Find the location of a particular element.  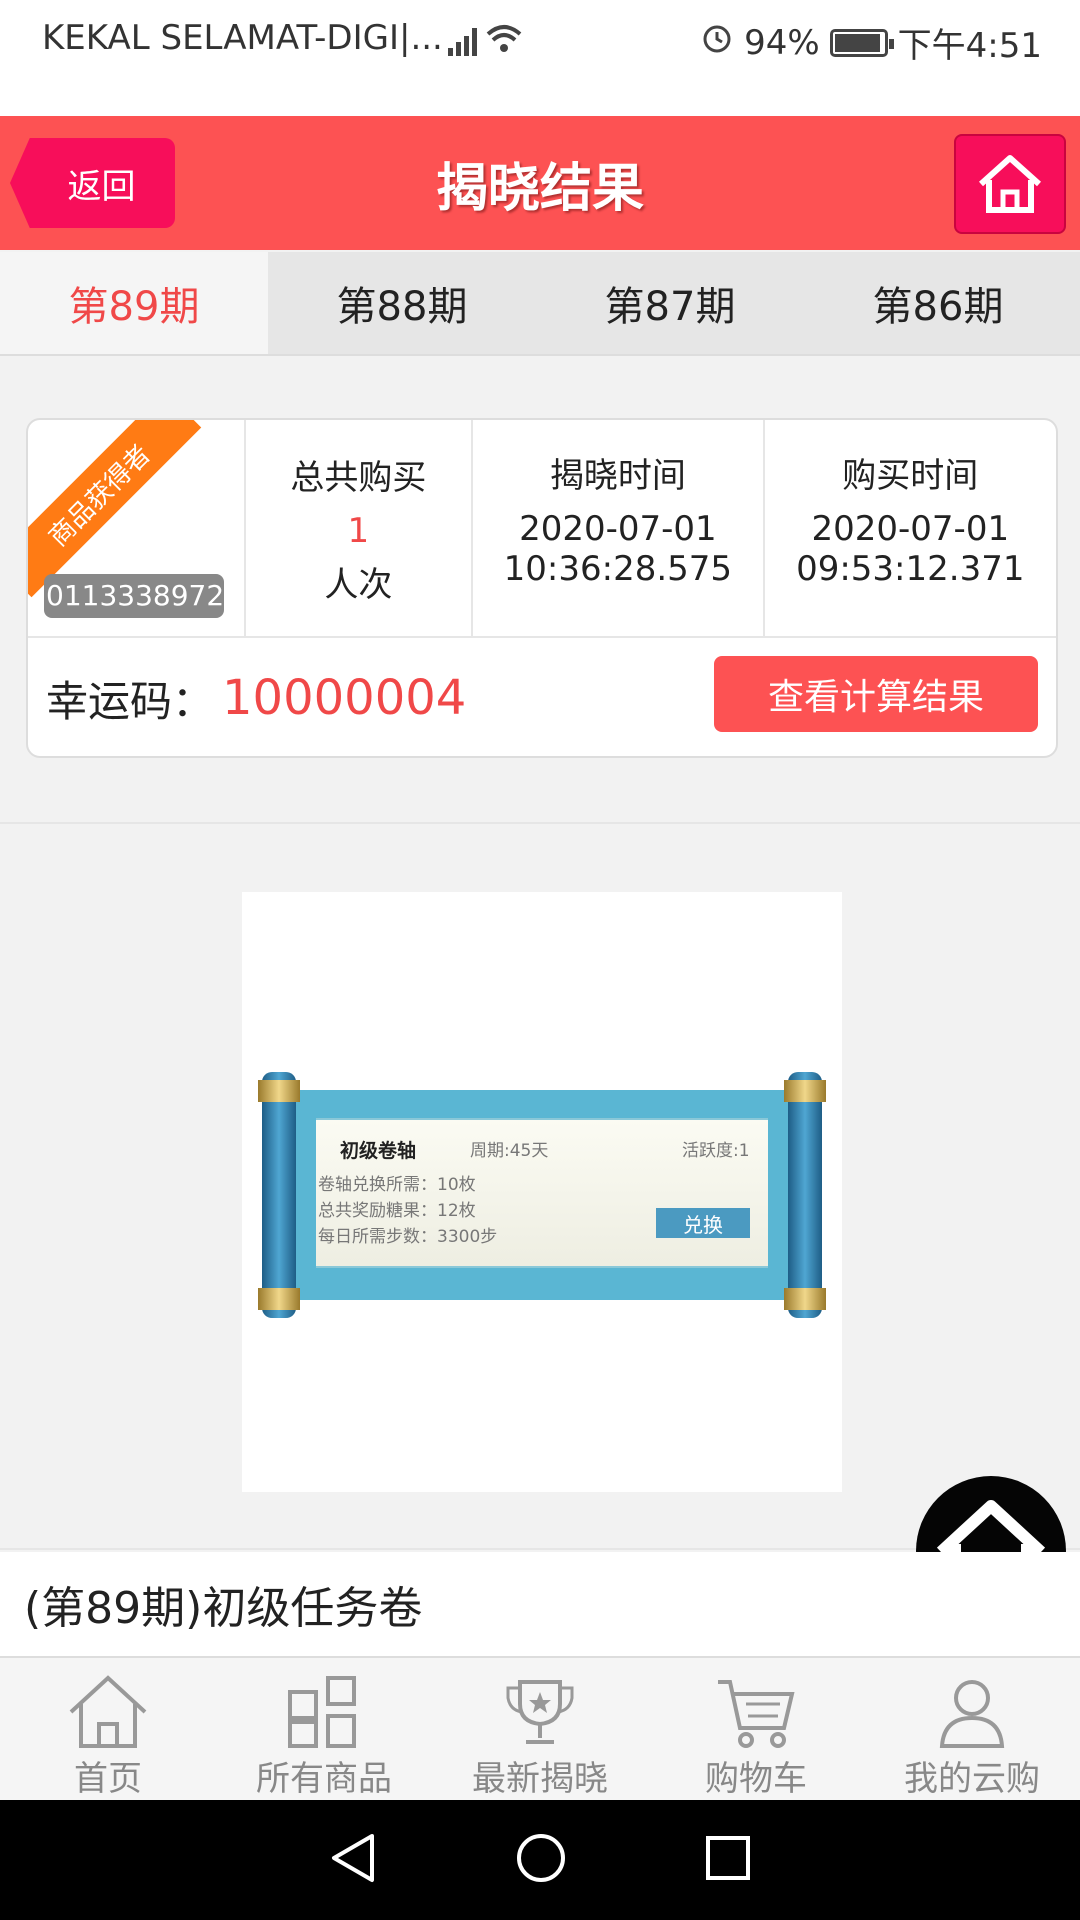

reveal-date: 2020-07-01 is located at coordinates (618, 528).